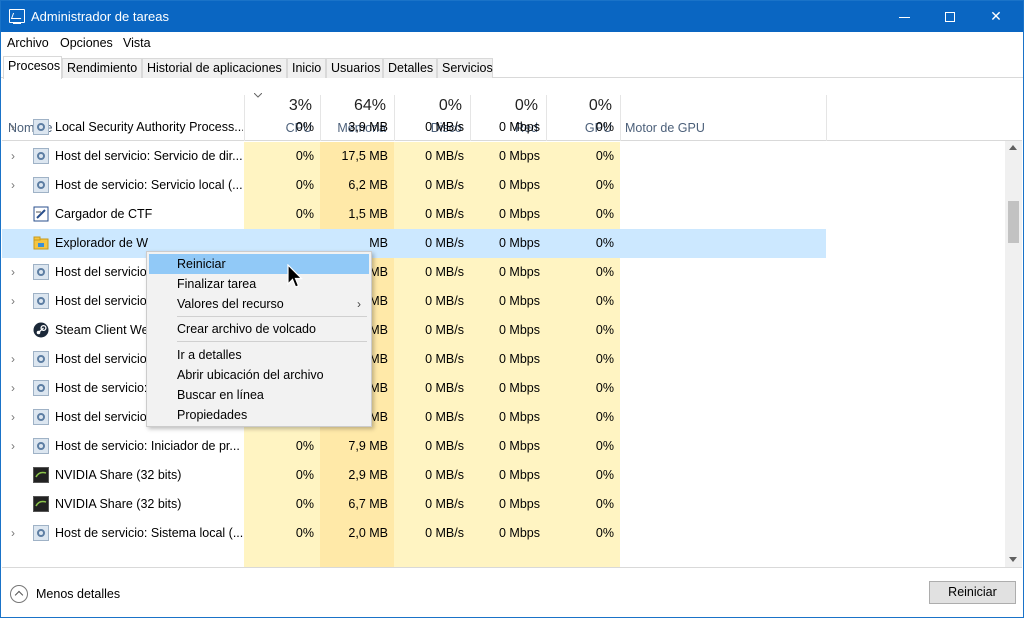  What do you see at coordinates (410, 68) in the screenshot?
I see `tab-detalles: Detalles` at bounding box center [410, 68].